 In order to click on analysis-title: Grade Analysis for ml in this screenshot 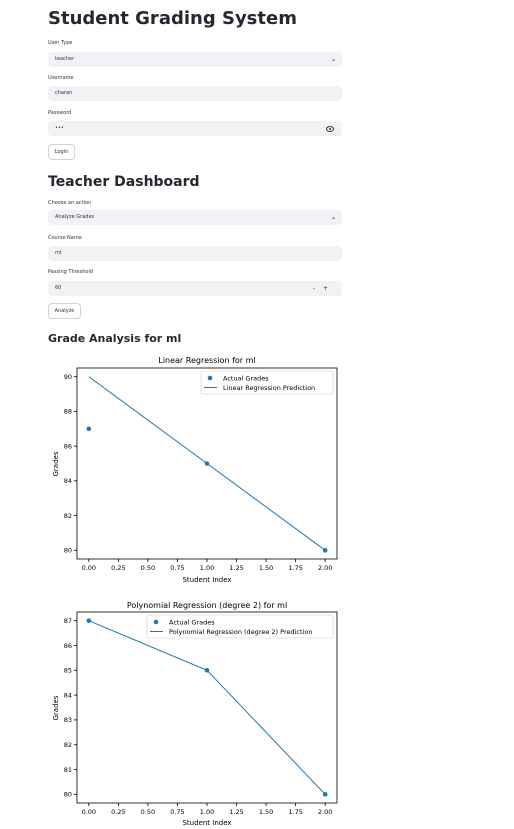, I will do `click(115, 338)`.